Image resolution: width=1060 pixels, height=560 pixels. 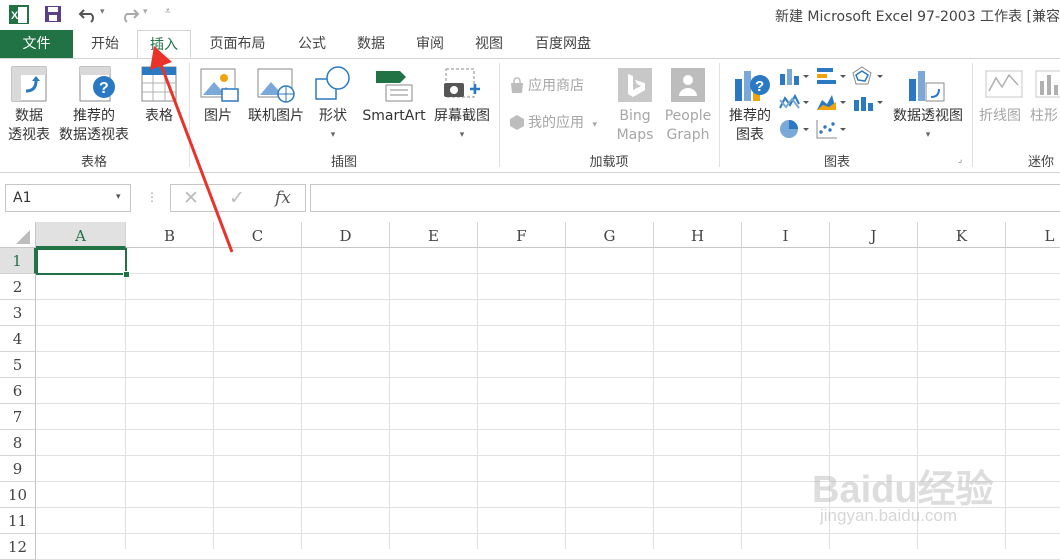 I want to click on people-graph-label-1: People, so click(x=688, y=116).